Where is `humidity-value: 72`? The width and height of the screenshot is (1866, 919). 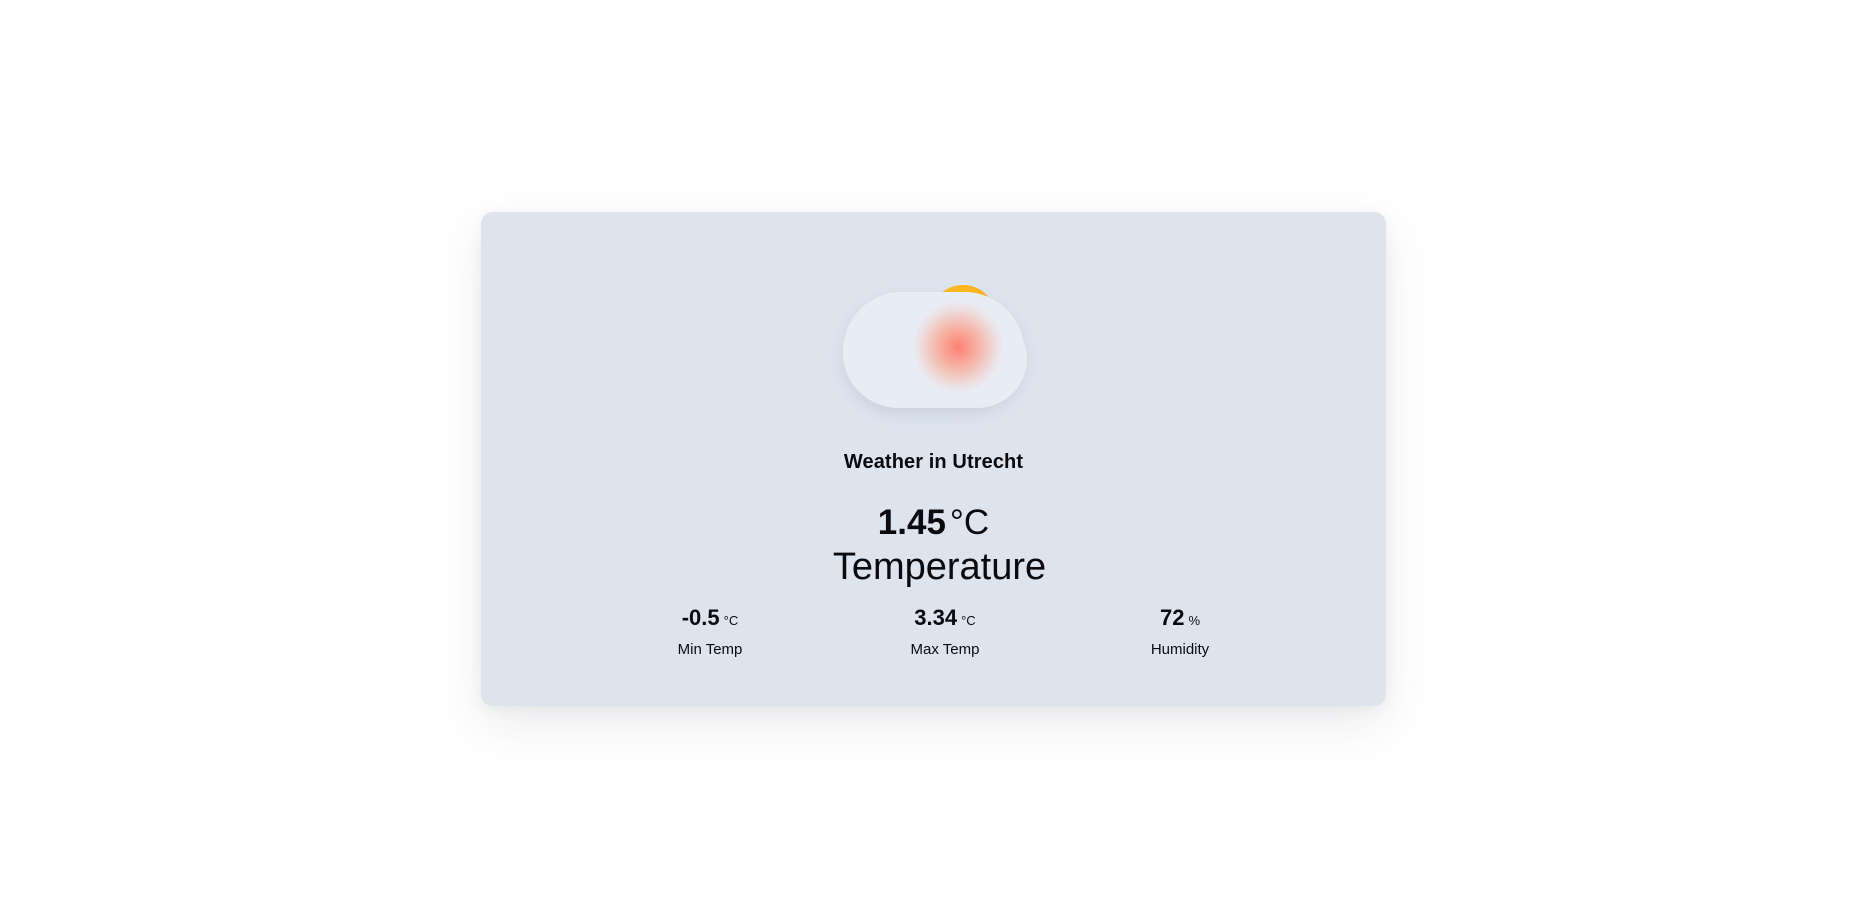 humidity-value: 72 is located at coordinates (1172, 617).